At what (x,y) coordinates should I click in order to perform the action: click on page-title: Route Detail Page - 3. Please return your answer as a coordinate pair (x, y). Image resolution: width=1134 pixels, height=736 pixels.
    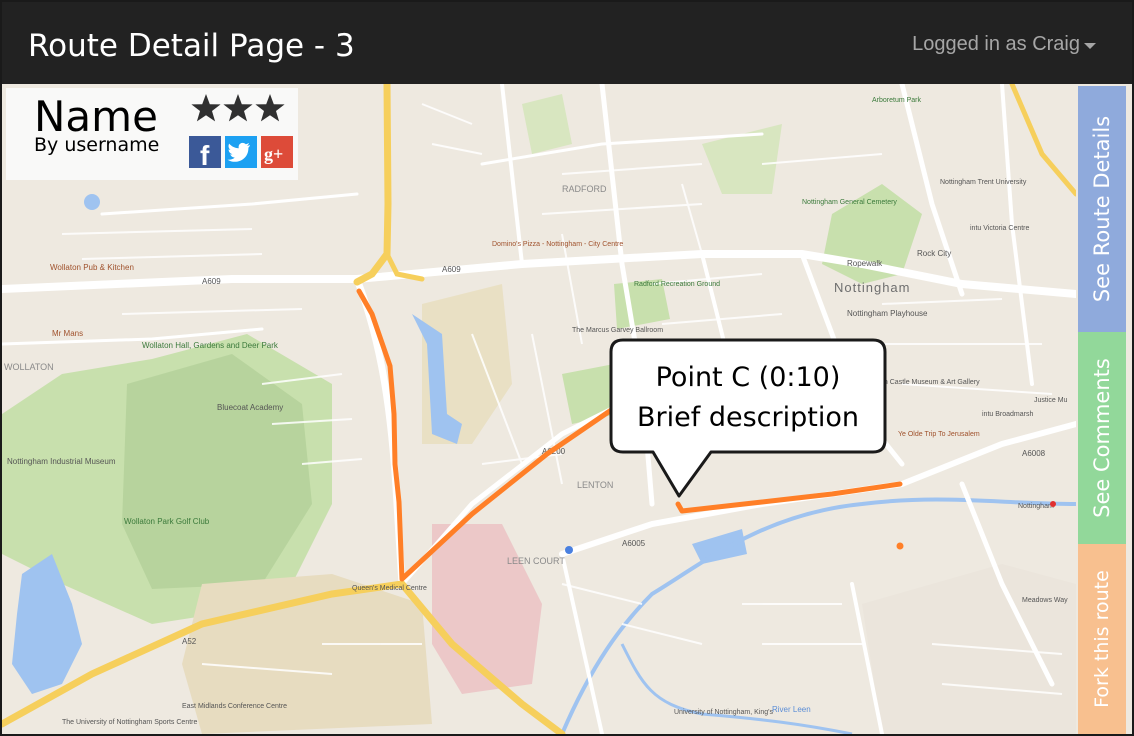
    Looking at the image, I should click on (191, 46).